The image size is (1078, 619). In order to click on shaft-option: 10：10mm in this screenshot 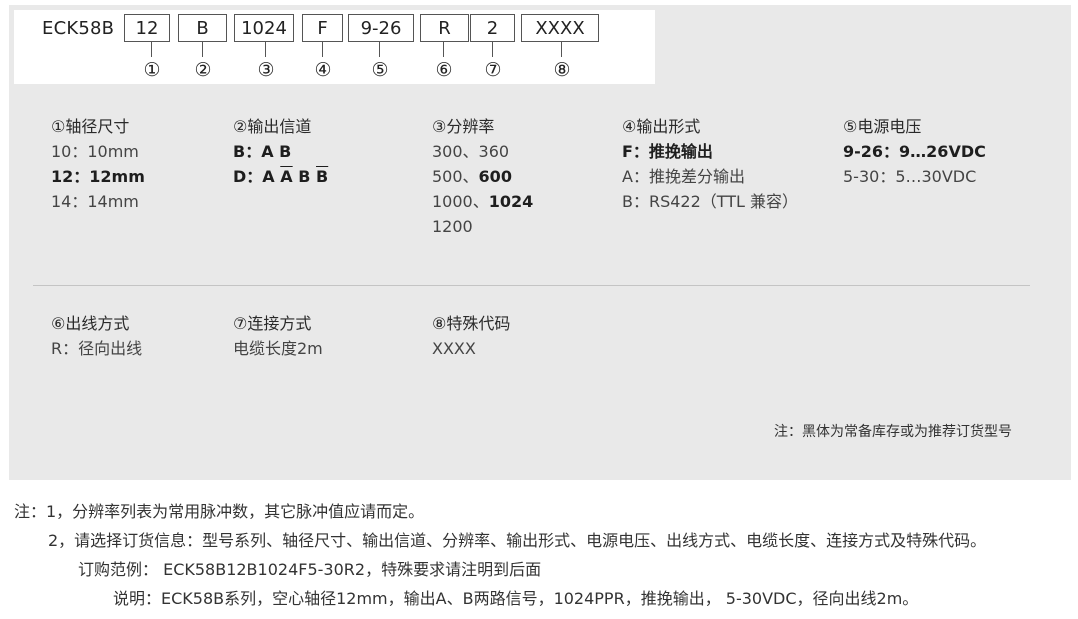, I will do `click(95, 151)`.